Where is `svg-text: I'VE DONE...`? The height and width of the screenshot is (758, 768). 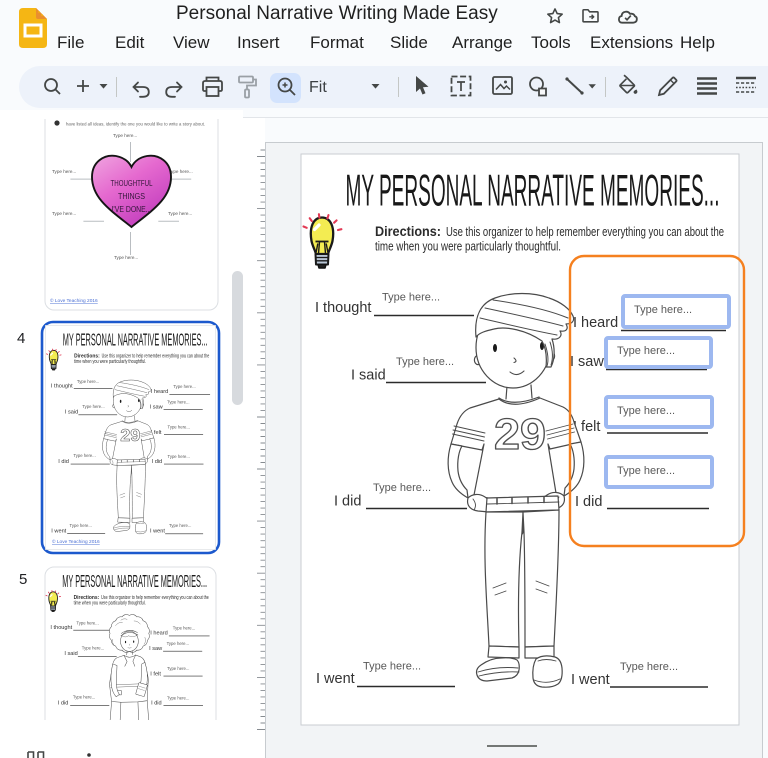 svg-text: I'VE DONE... is located at coordinates (132, 209).